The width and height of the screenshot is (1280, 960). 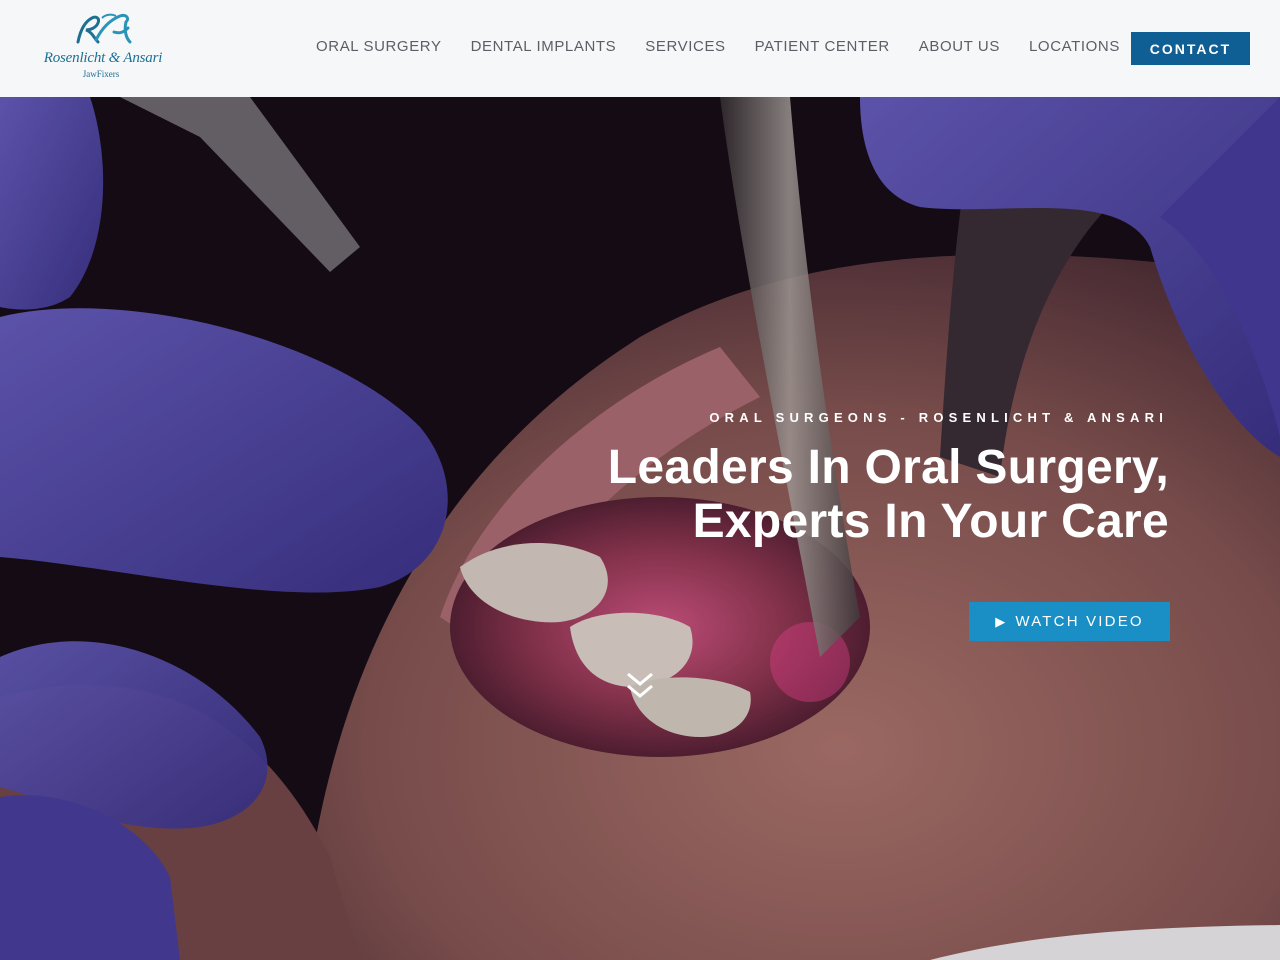 I want to click on play-icon: ▶, so click(x=1001, y=621).